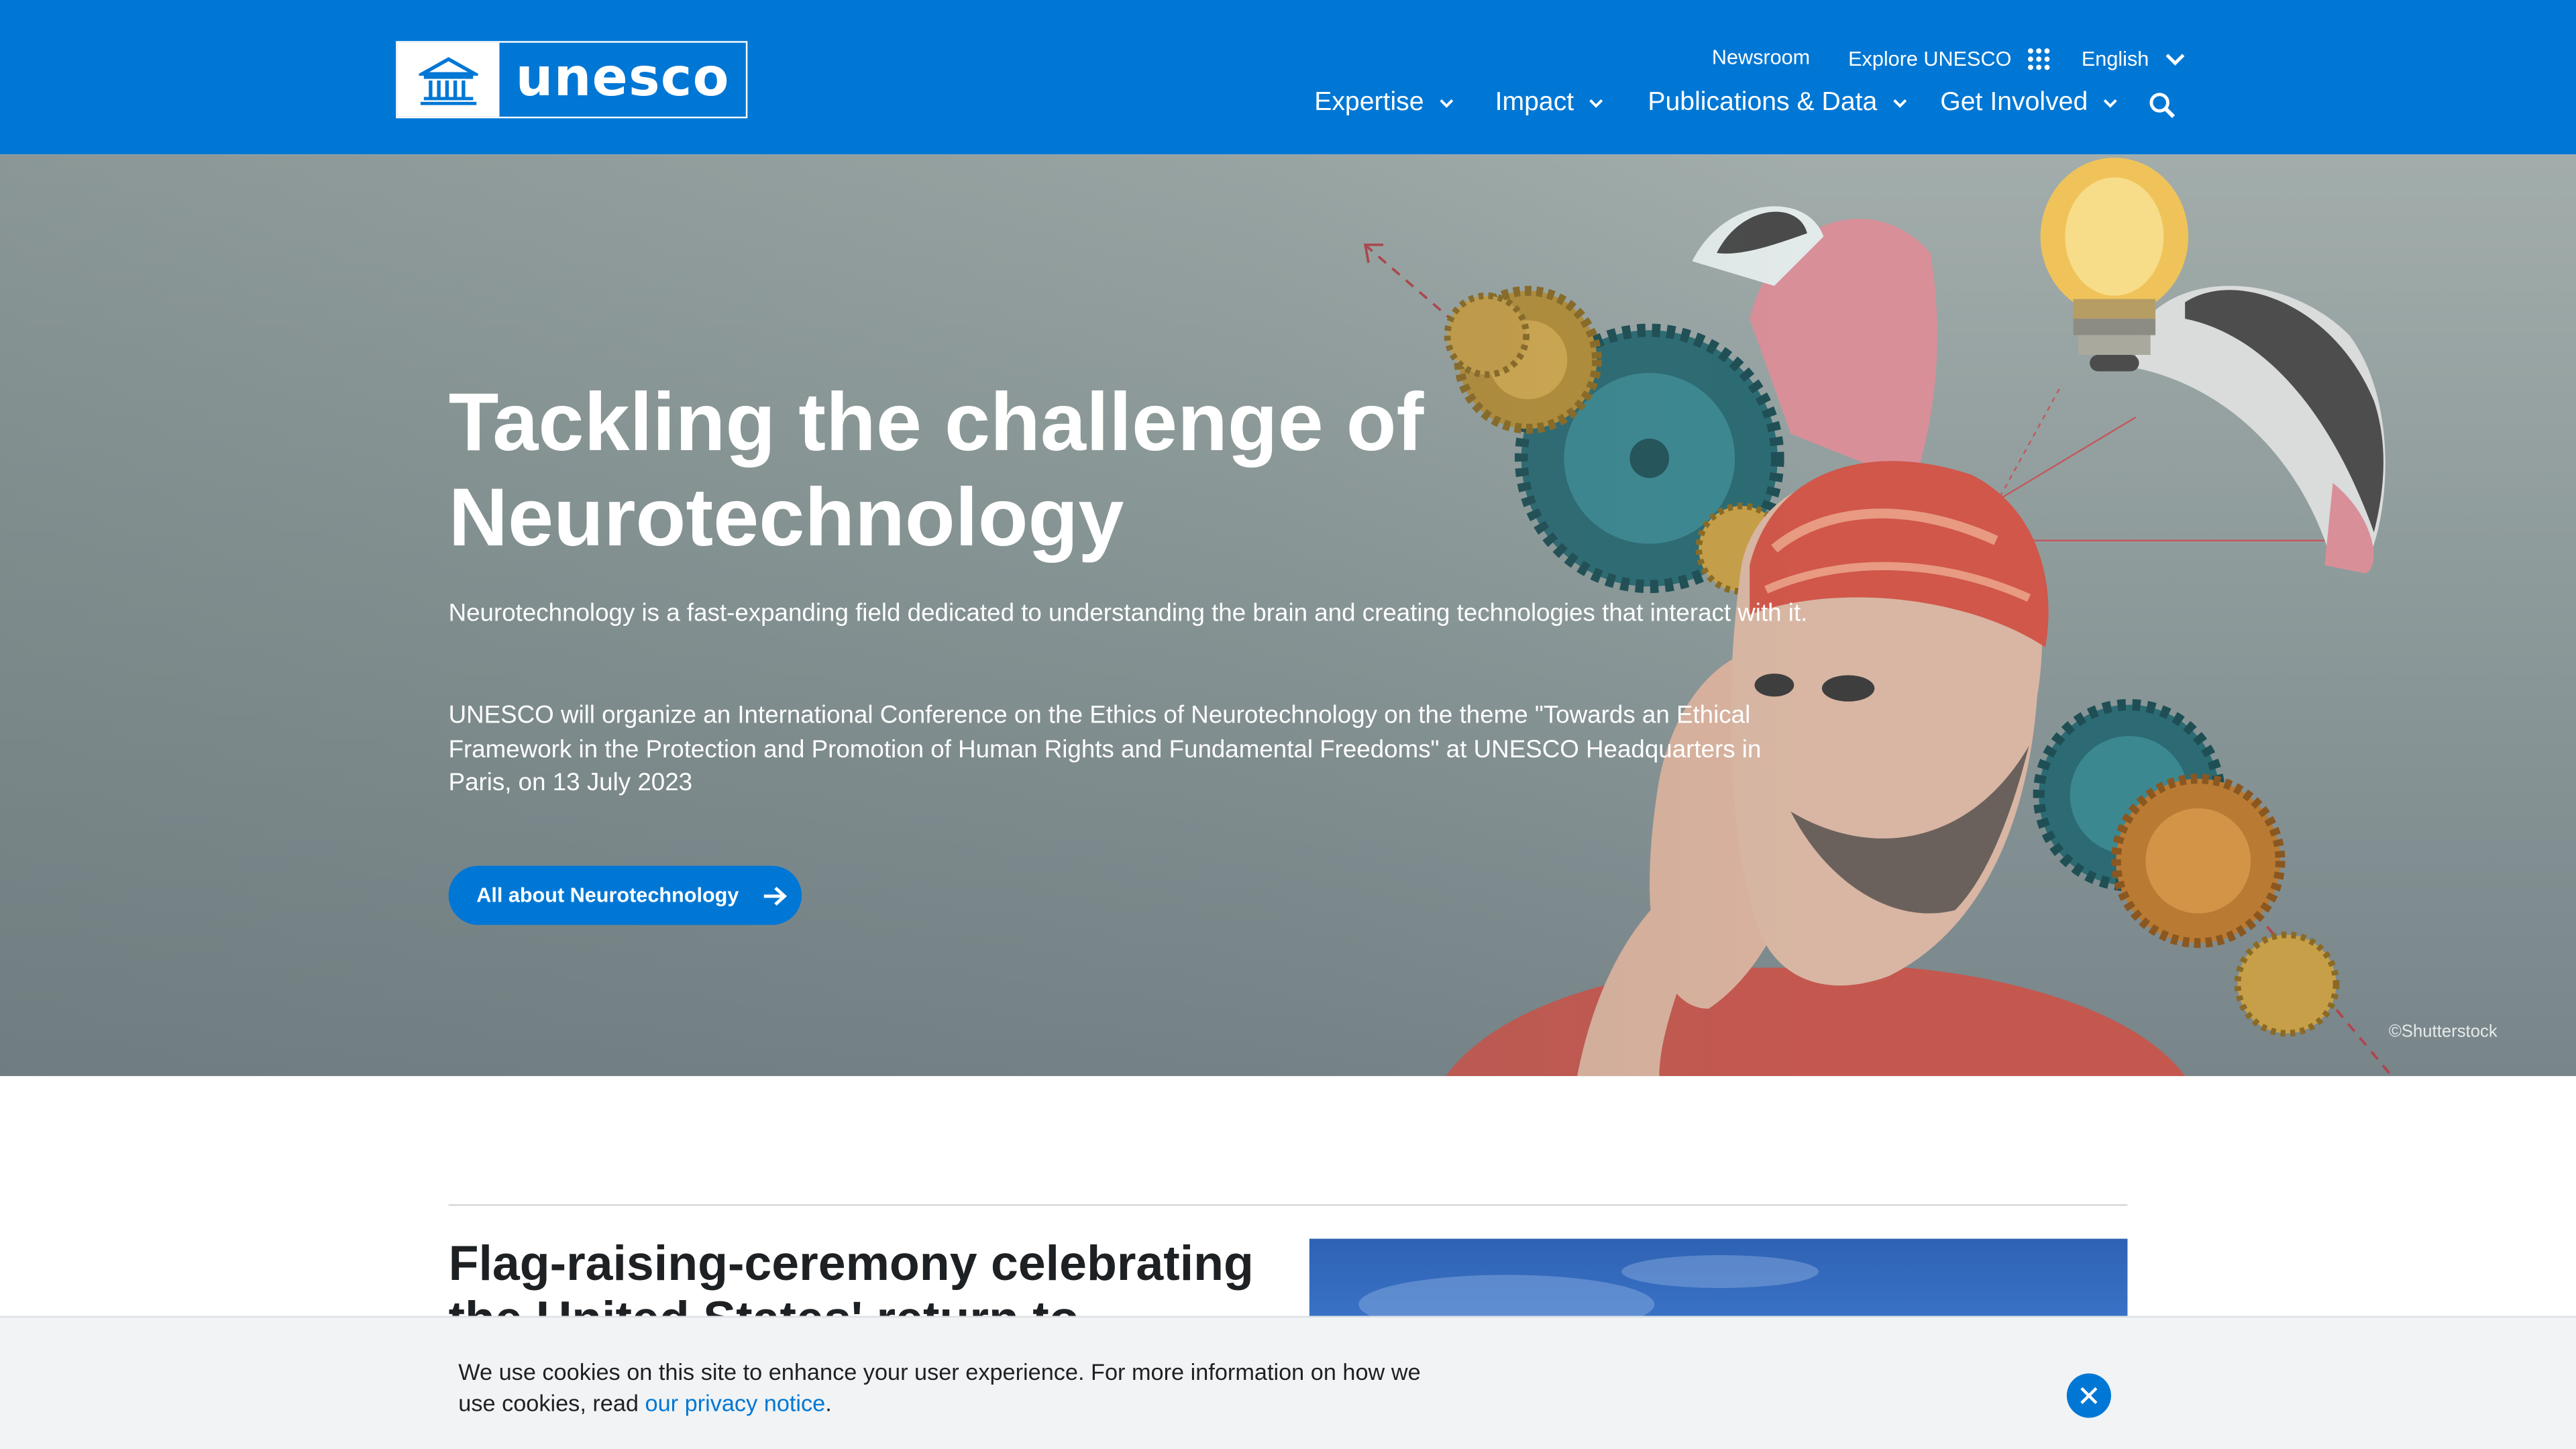 The height and width of the screenshot is (1449, 2576). Describe the element at coordinates (1369, 103) in the screenshot. I see `nav-expertise-label: Expertise` at that location.